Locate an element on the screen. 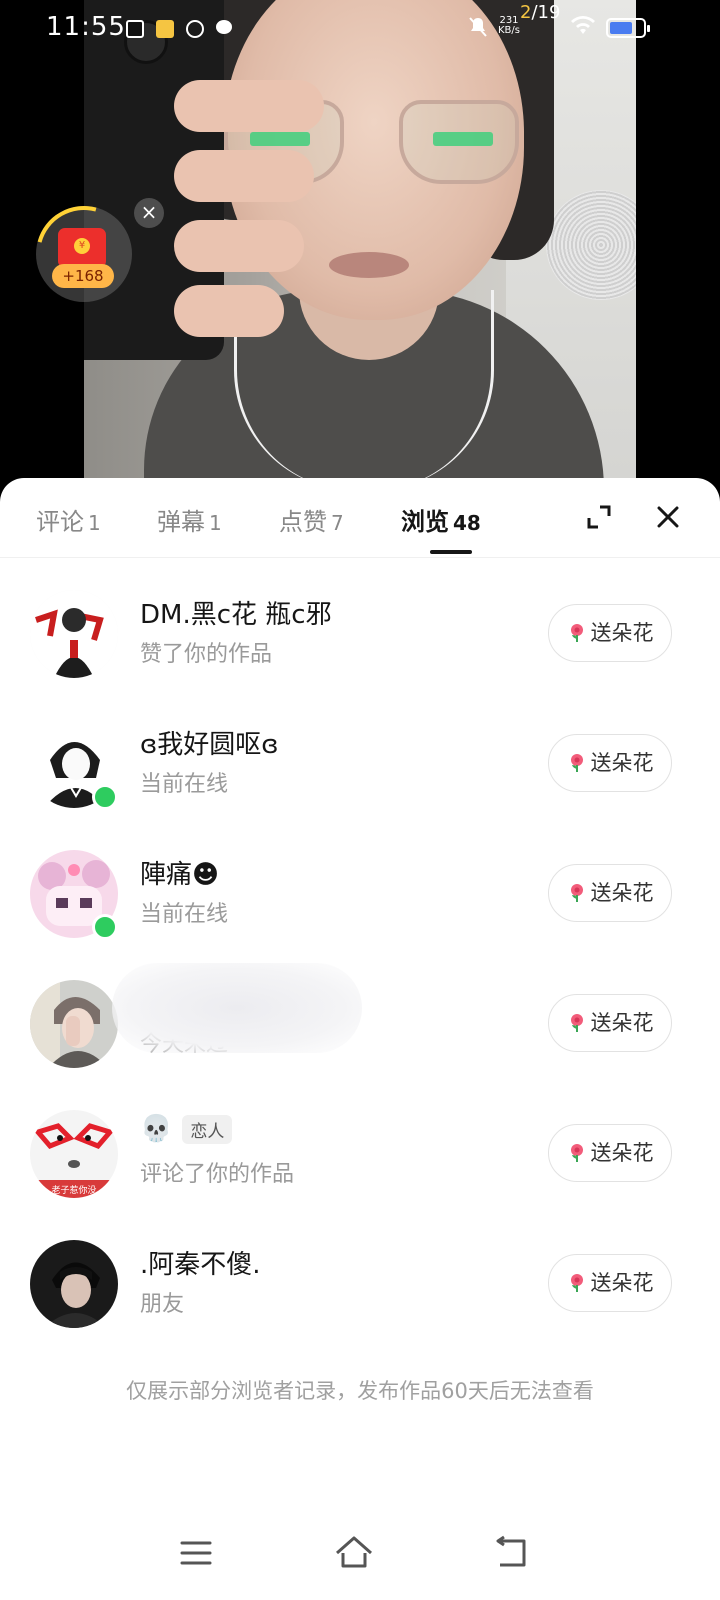 The image size is (720, 1600). tab-bar: 评论 1 弹幕 1 点赞 7 浏览 48 is located at coordinates (360, 518).